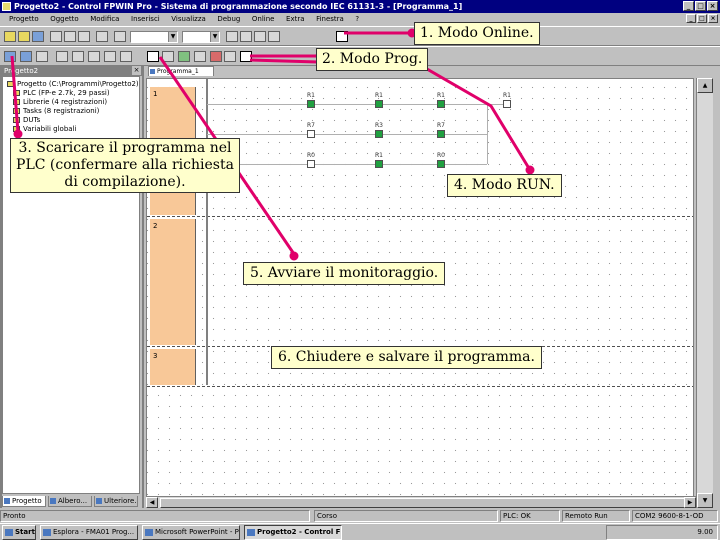 This screenshot has width=720, height=540. What do you see at coordinates (38, 36) in the screenshot?
I see `save-icon` at bounding box center [38, 36].